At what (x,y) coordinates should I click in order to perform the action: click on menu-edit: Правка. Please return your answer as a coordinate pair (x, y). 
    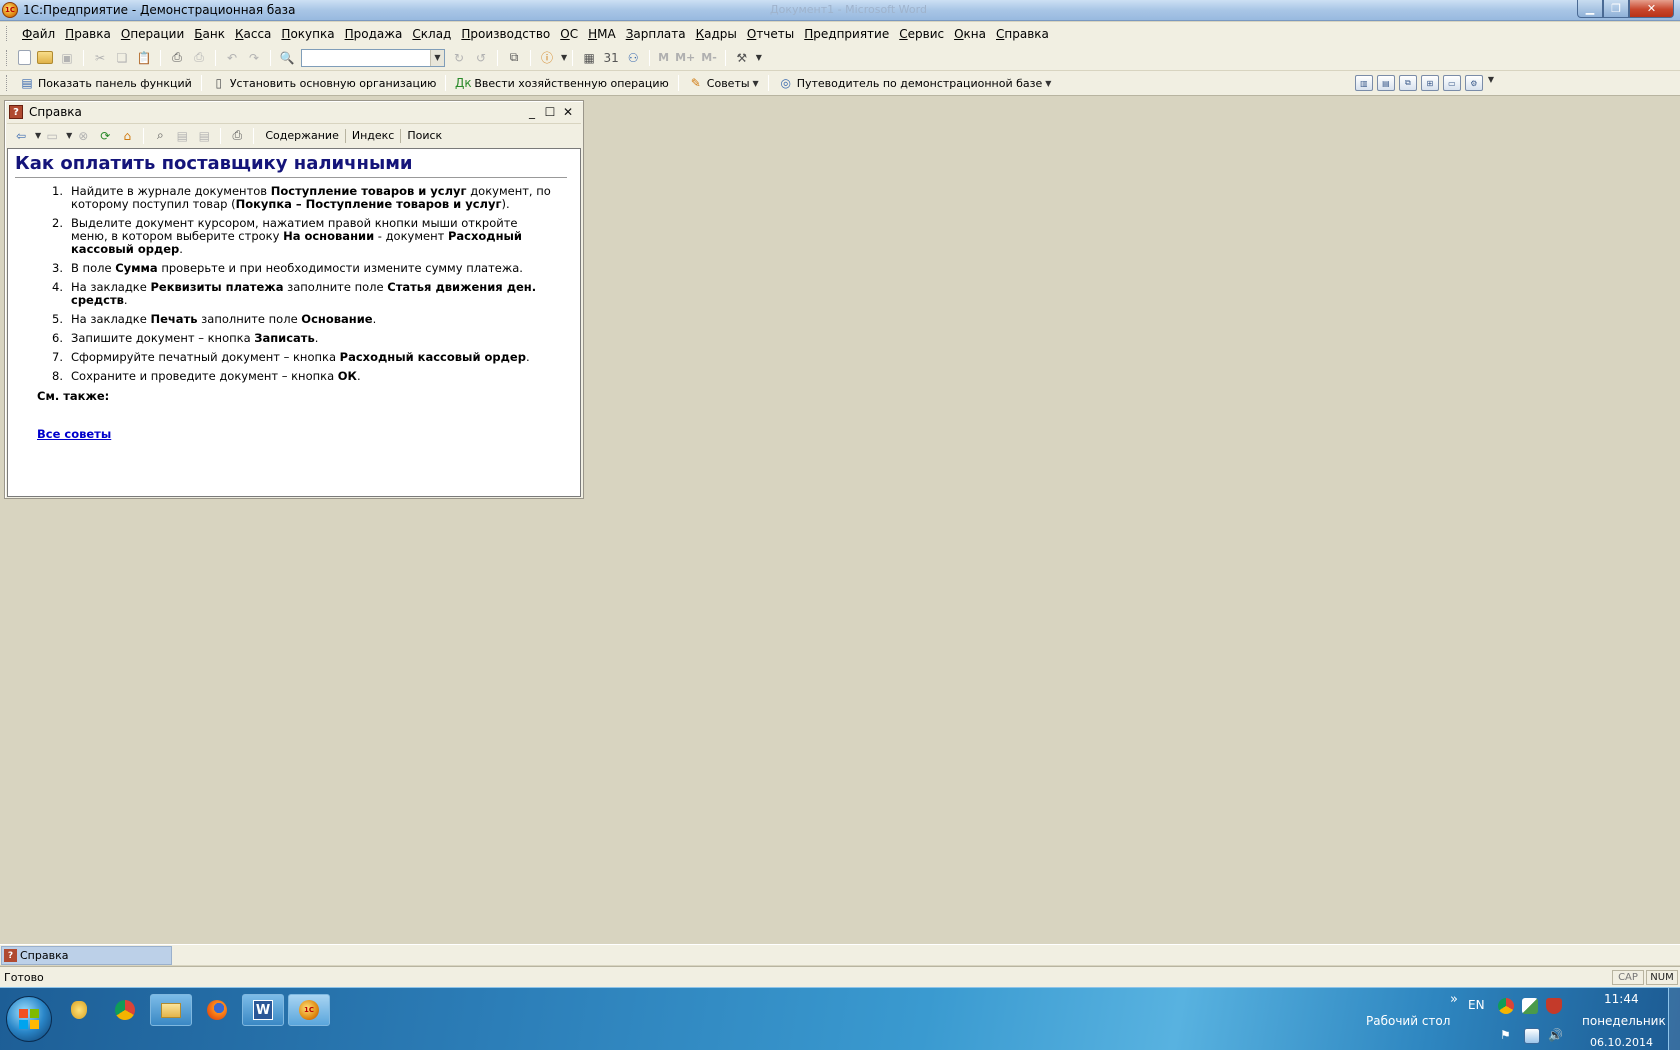
    Looking at the image, I should click on (88, 34).